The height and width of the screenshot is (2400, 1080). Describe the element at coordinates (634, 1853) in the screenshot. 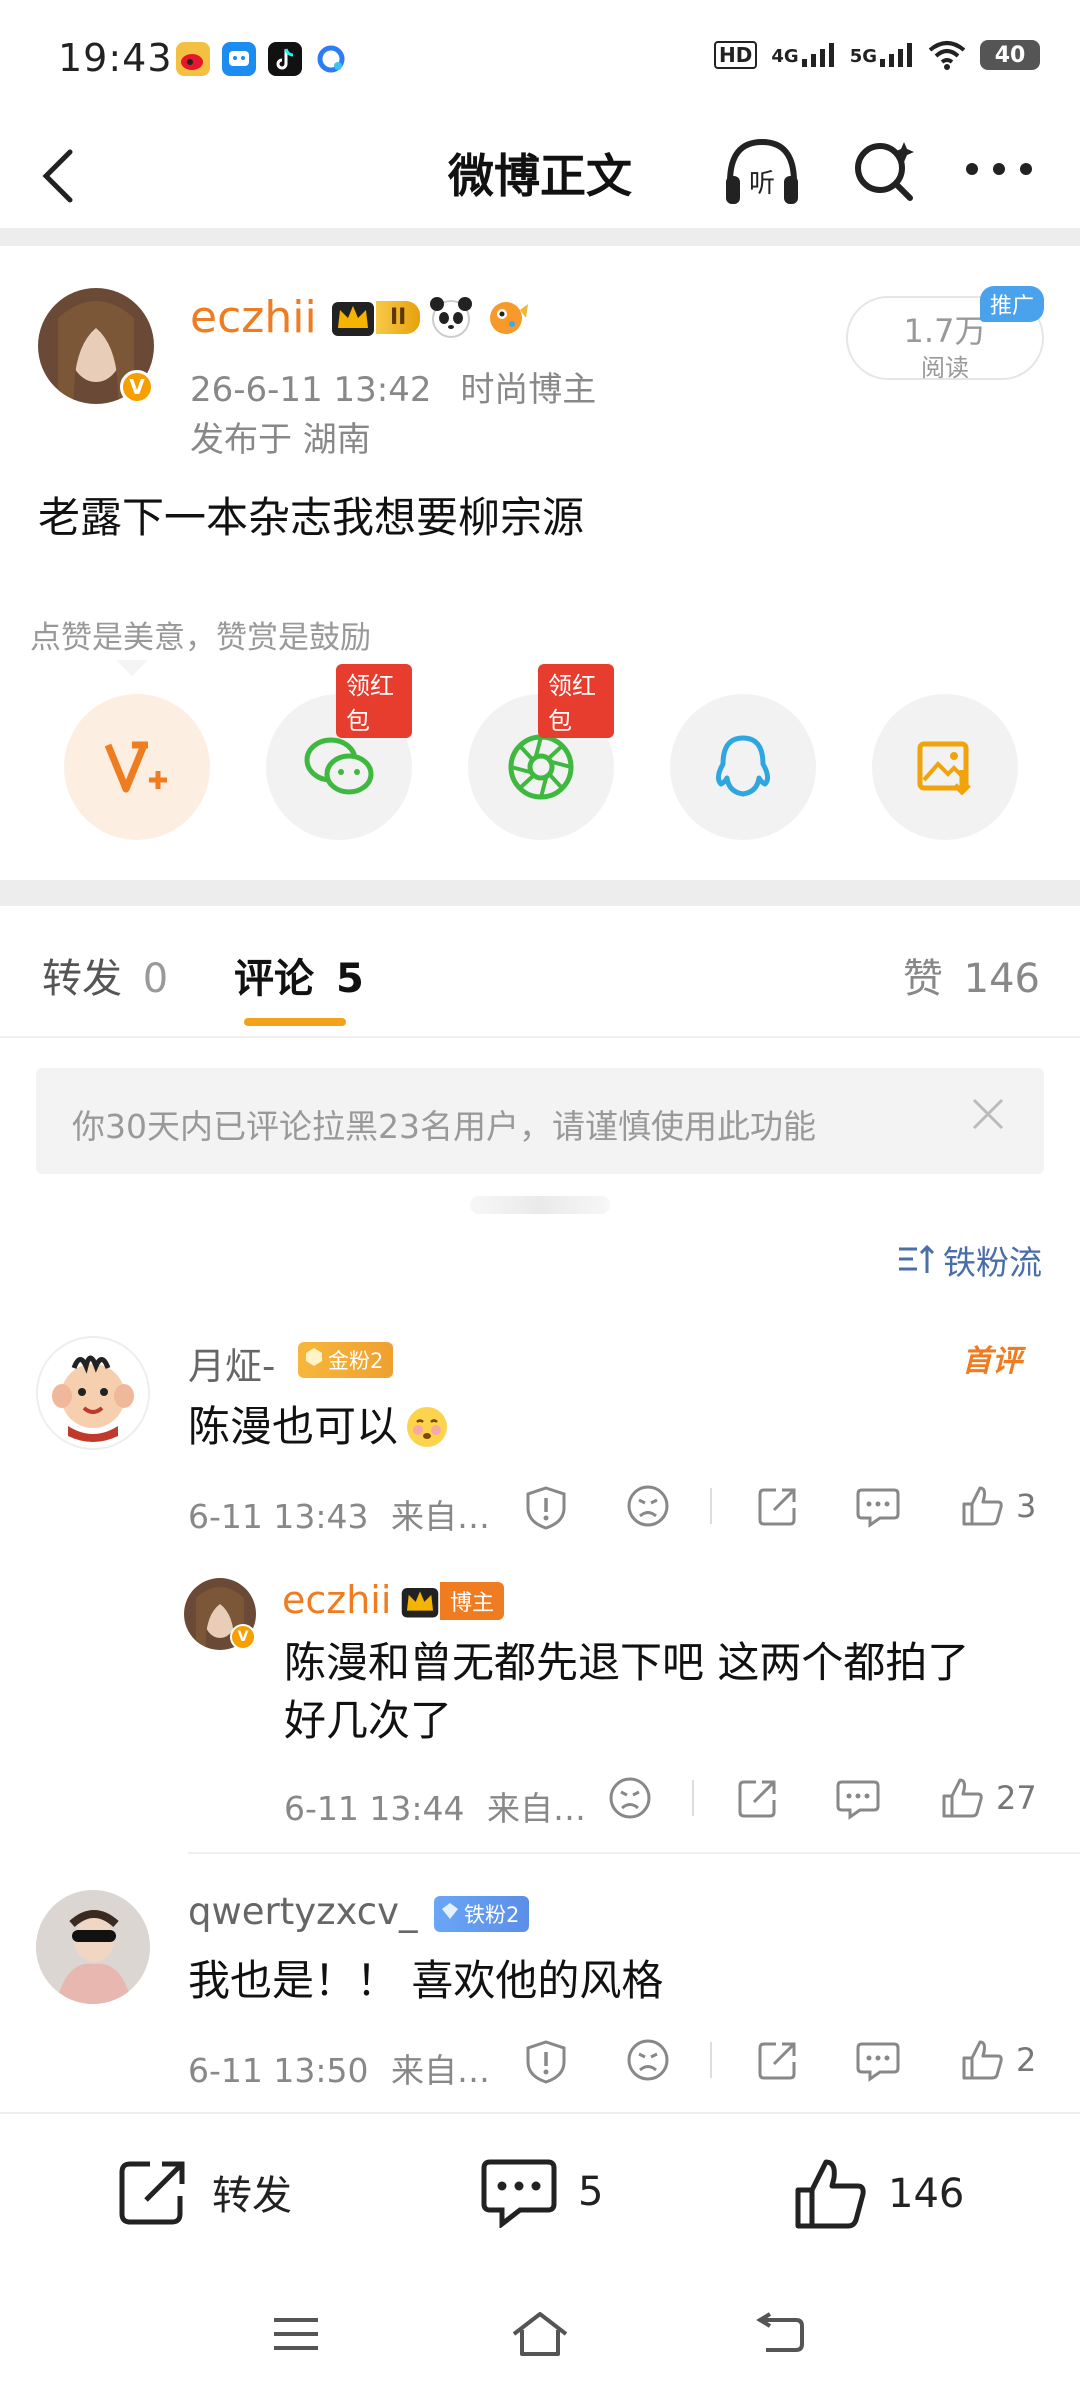

I see `comment-divider` at that location.